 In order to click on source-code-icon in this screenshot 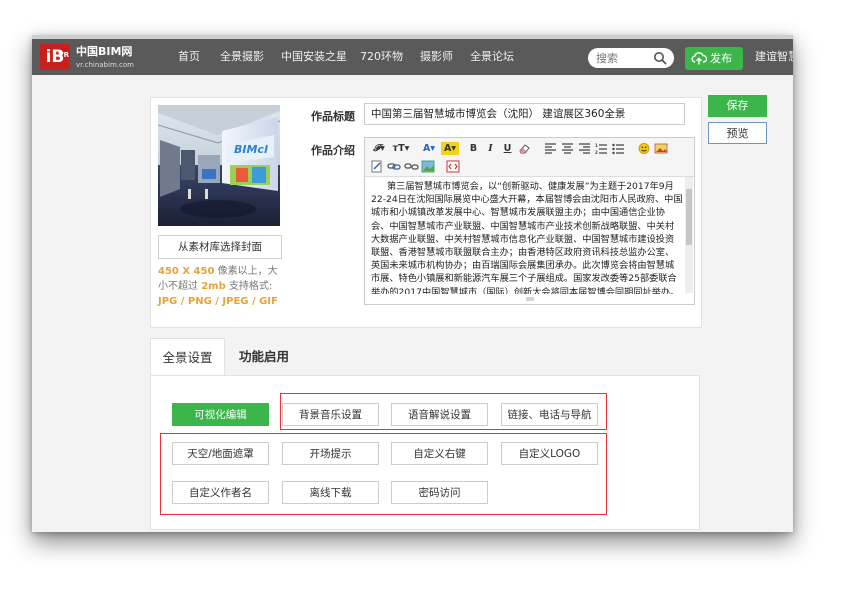, I will do `click(453, 166)`.